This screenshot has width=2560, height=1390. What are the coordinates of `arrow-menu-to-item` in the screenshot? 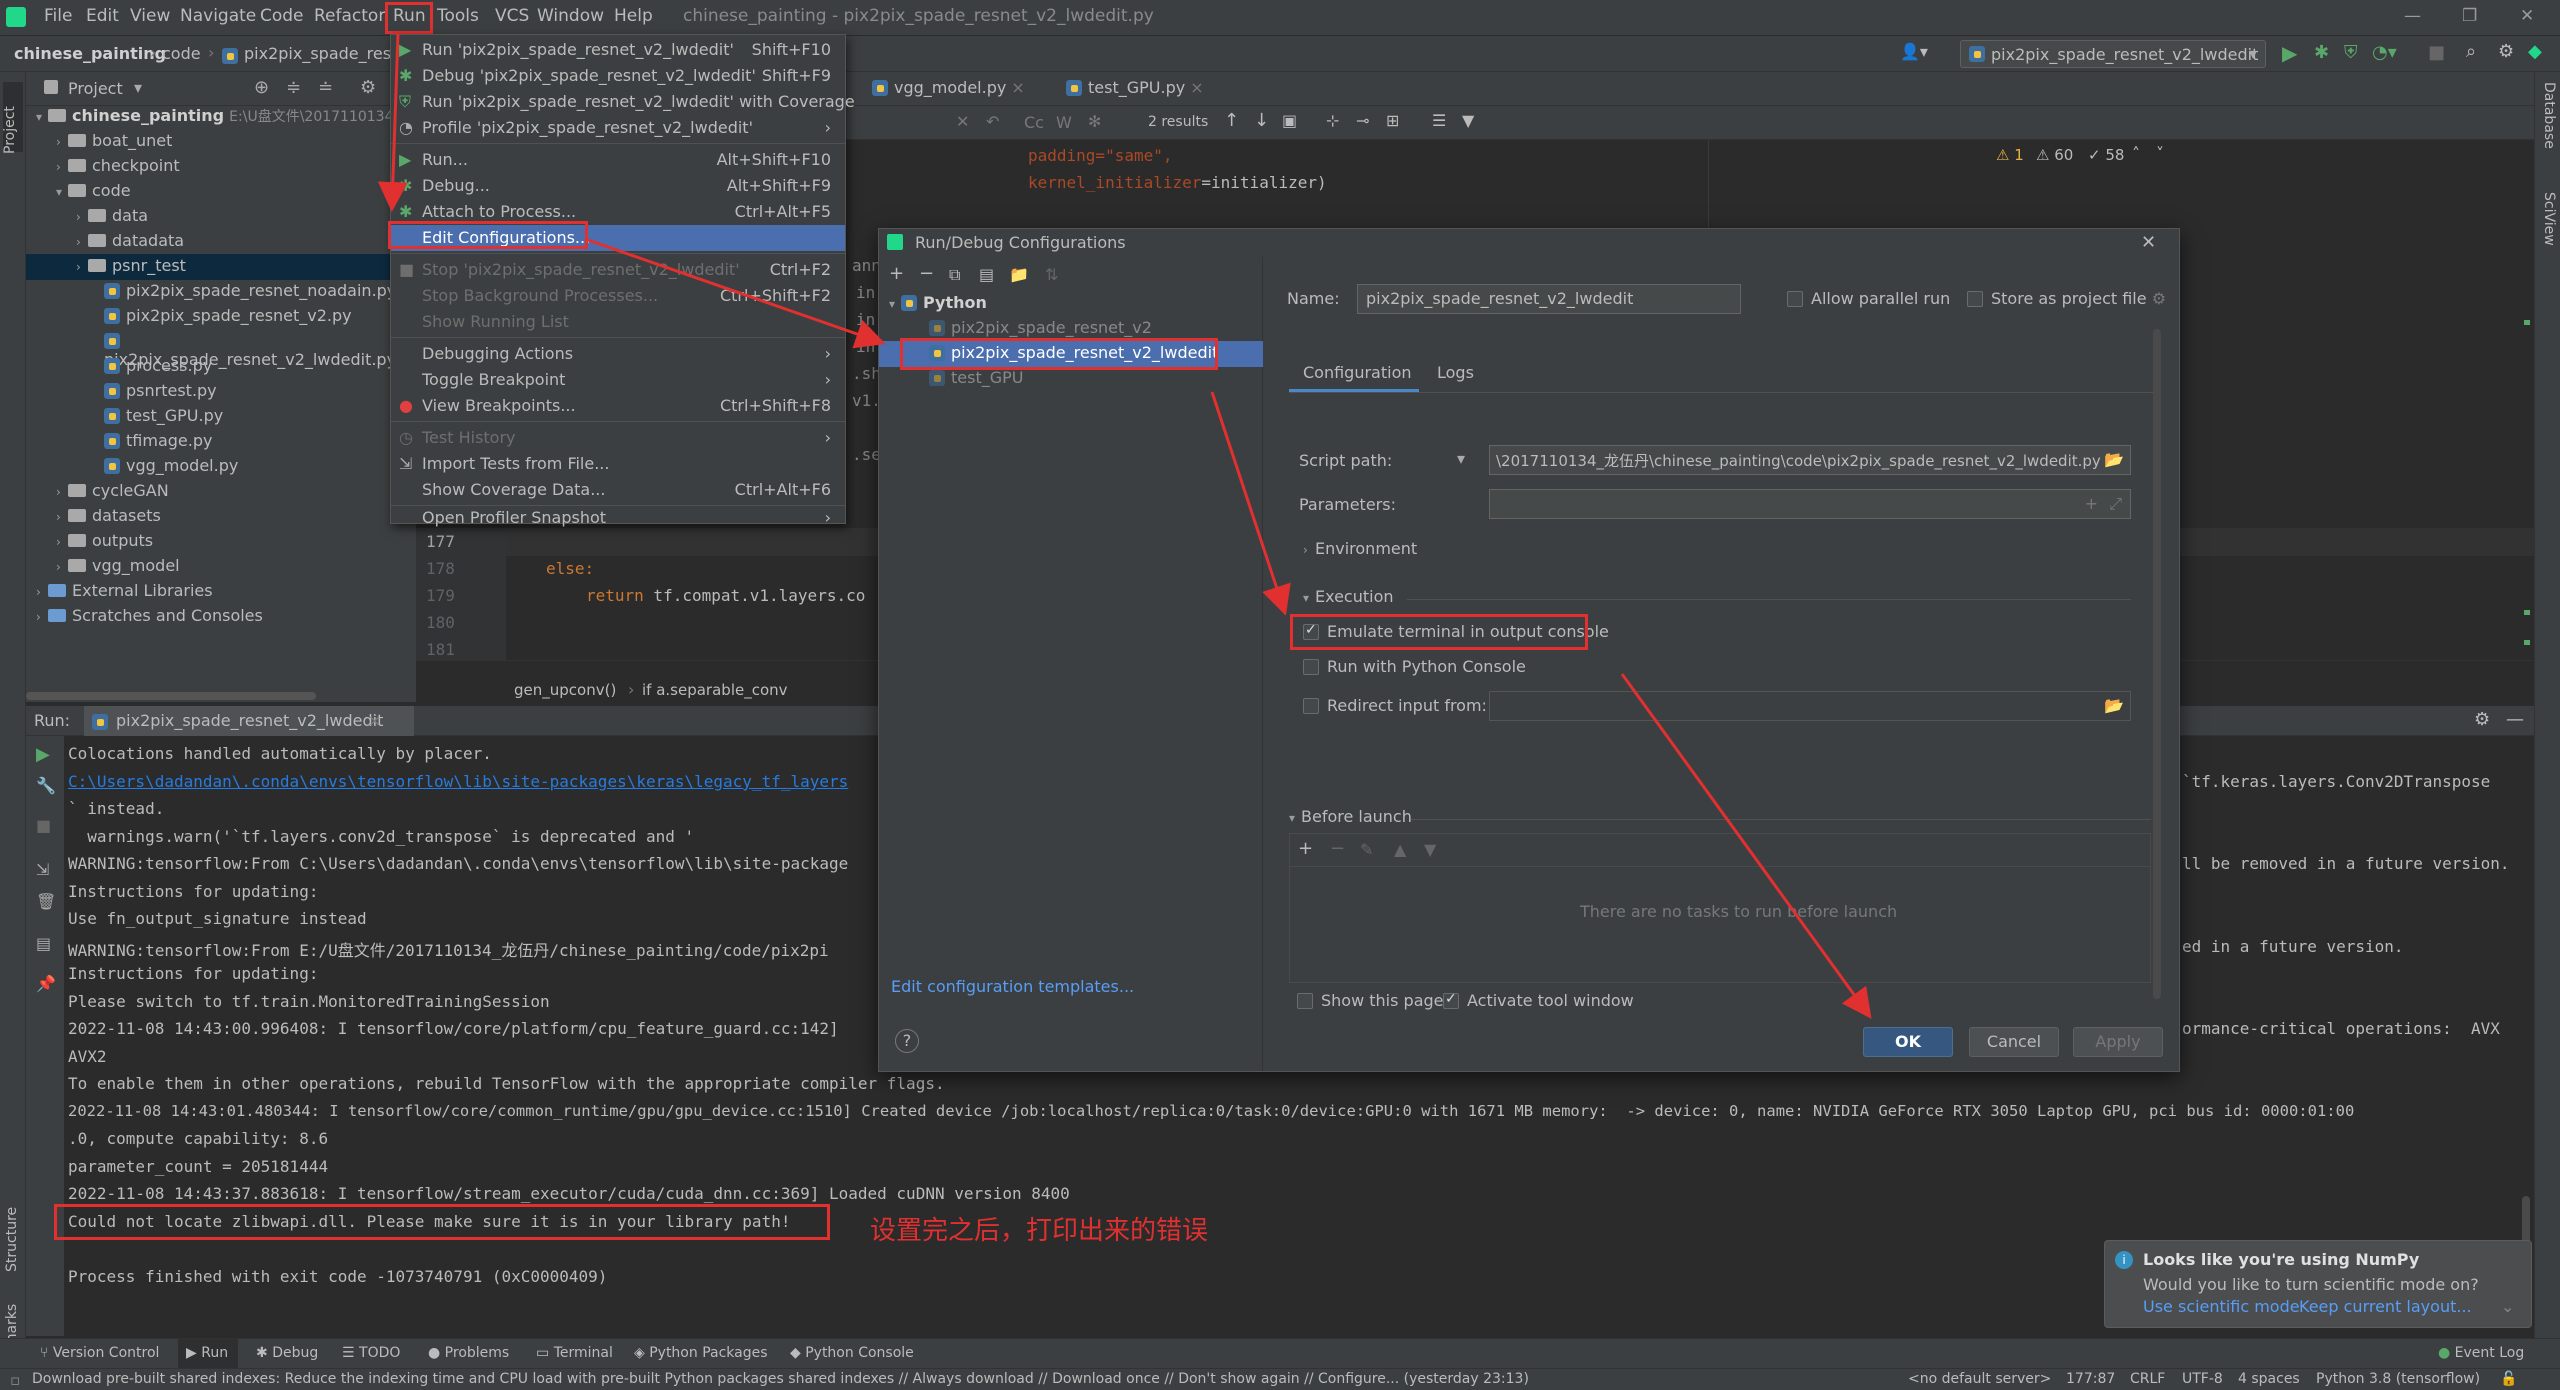 It's located at (392, 122).